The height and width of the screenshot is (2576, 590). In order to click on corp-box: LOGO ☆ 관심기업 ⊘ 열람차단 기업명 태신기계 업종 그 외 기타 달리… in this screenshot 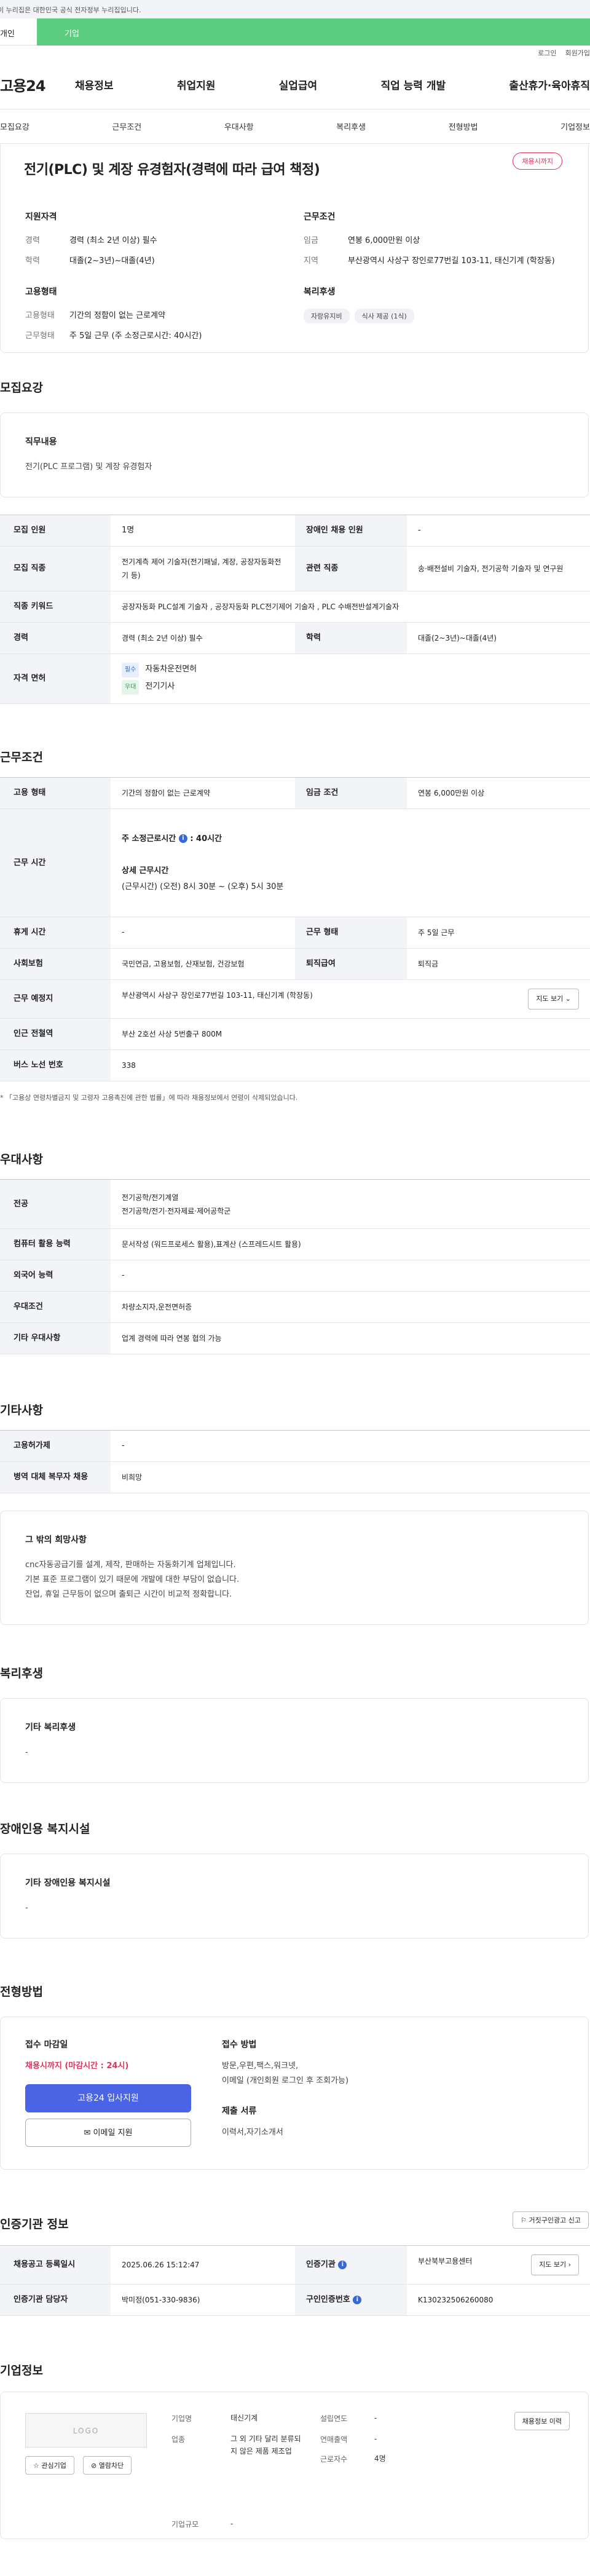, I will do `click(294, 2465)`.